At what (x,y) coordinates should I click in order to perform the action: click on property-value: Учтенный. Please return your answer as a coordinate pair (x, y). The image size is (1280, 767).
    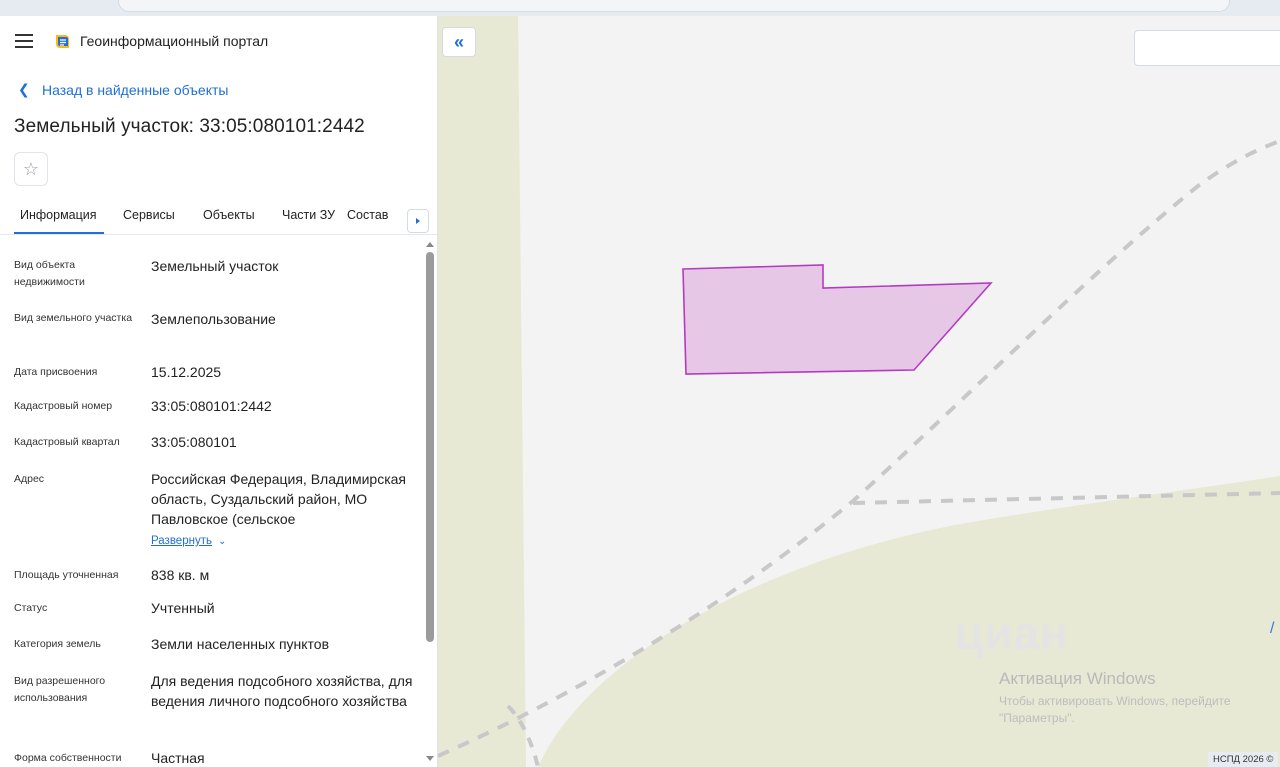
    Looking at the image, I should click on (183, 608).